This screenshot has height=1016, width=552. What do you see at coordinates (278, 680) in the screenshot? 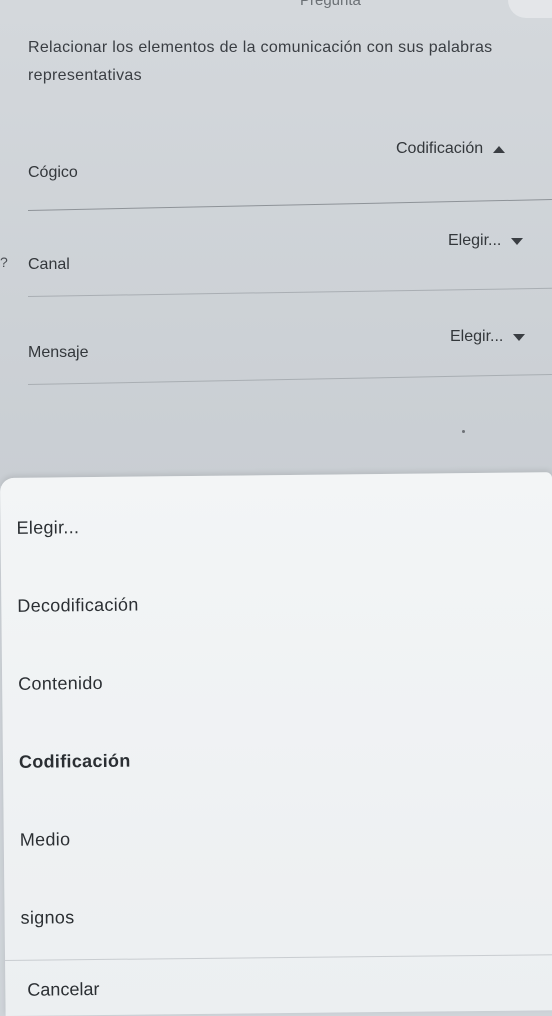
I see `option-contenido: Contenido` at bounding box center [278, 680].